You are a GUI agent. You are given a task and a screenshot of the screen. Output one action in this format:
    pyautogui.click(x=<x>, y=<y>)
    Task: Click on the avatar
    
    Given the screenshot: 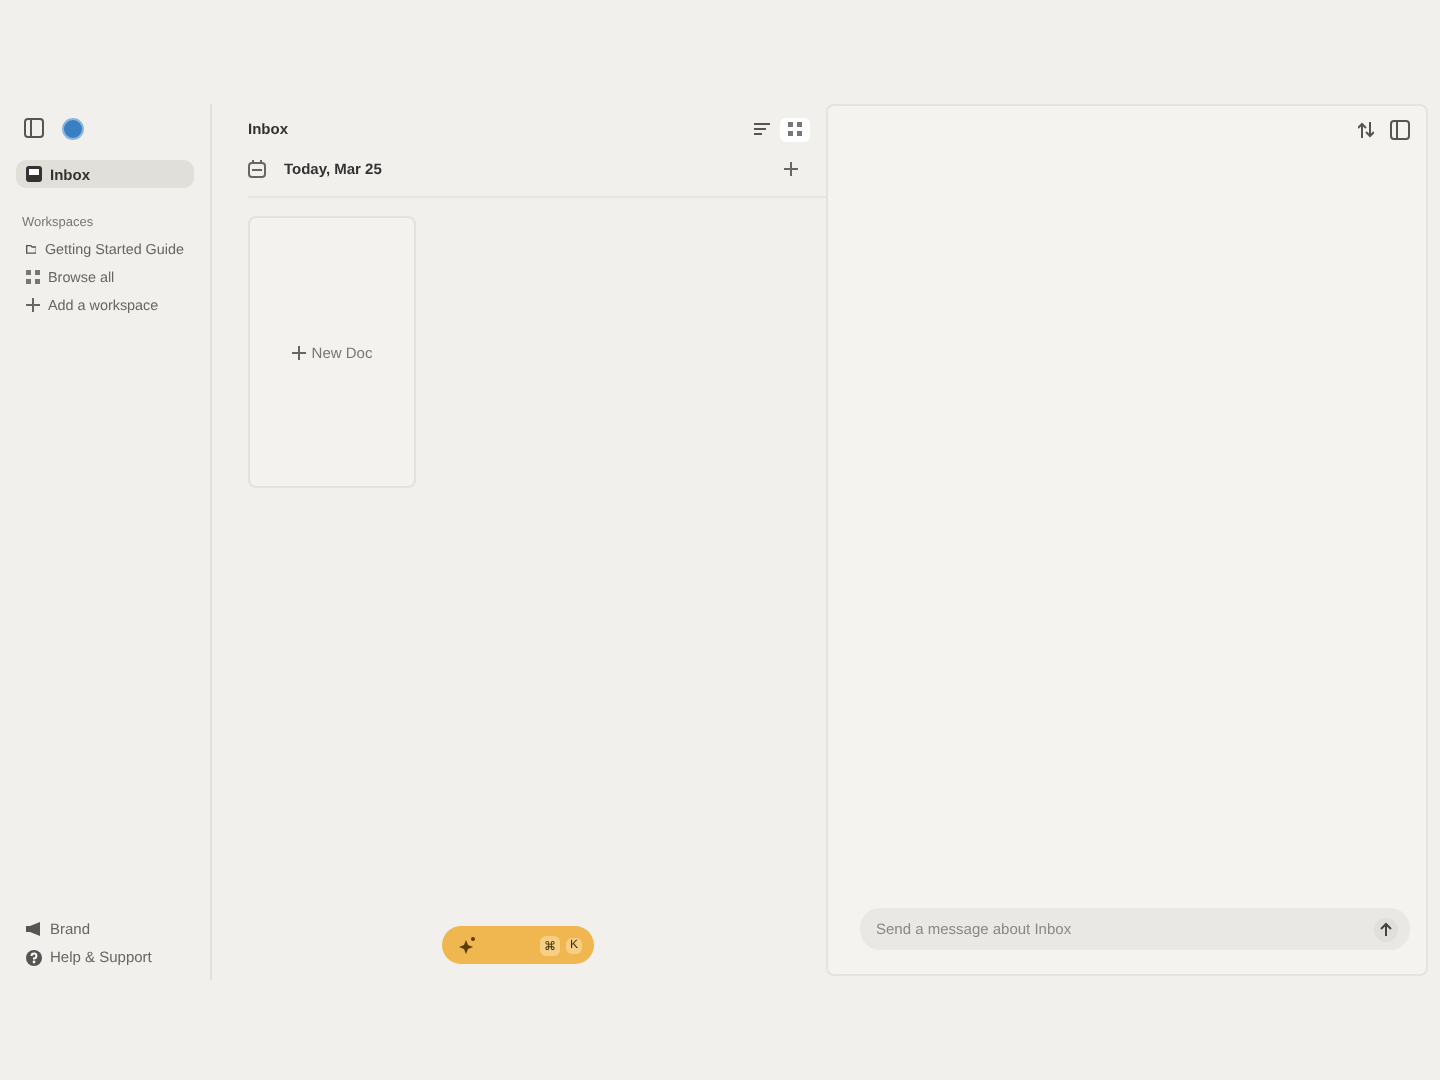 What is the action you would take?
    pyautogui.click(x=73, y=128)
    